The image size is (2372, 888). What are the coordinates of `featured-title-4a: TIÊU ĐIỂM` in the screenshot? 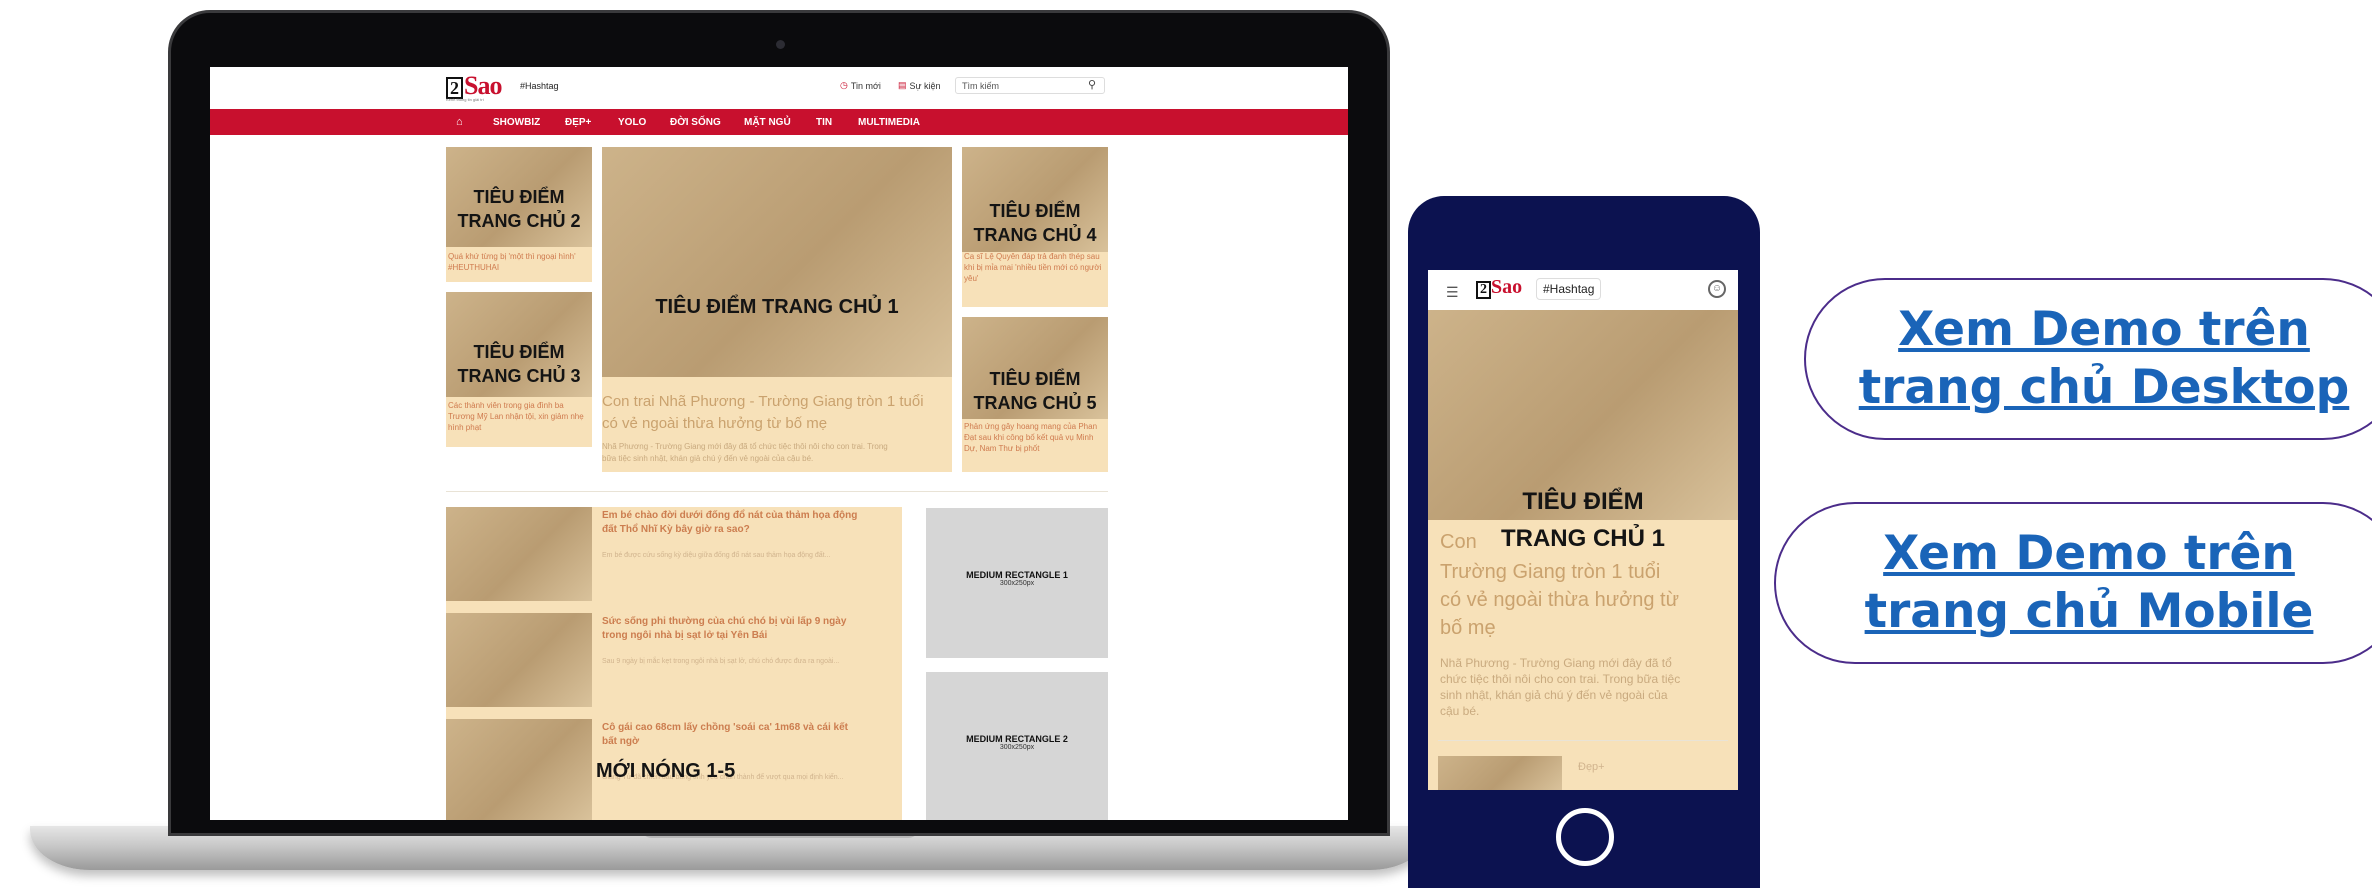 It's located at (1035, 211).